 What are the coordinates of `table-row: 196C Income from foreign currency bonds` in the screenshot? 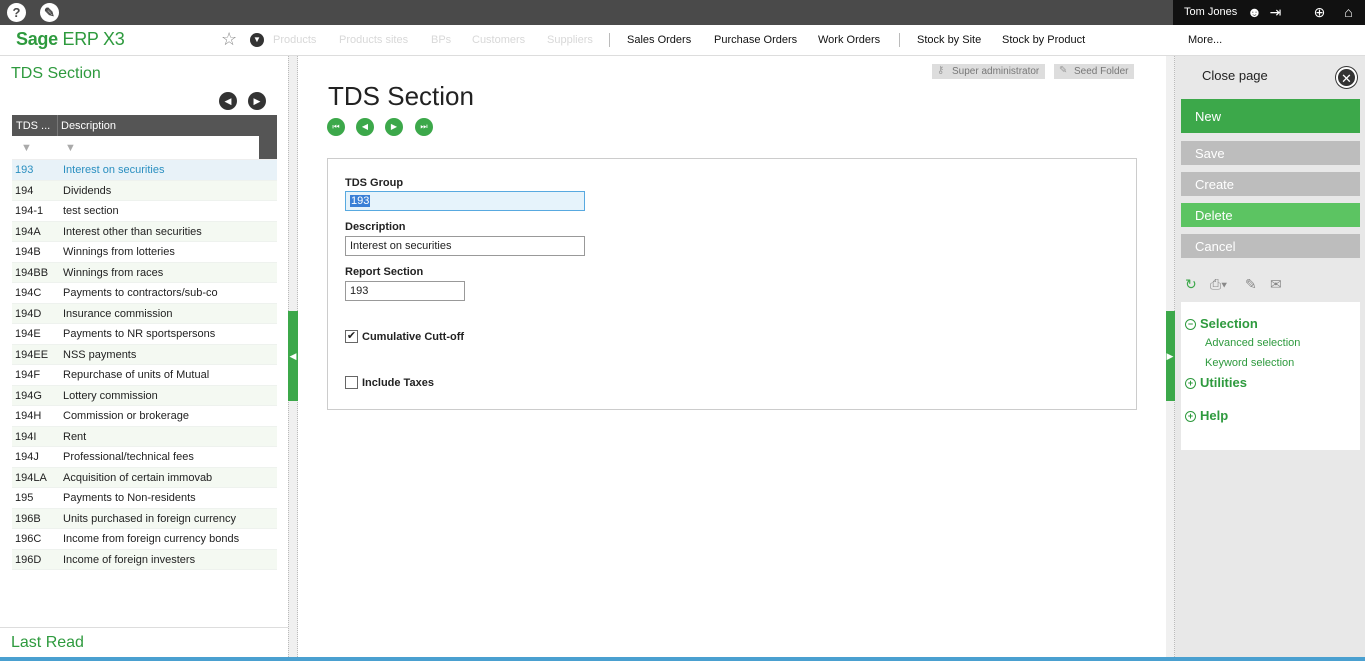 It's located at (144, 539).